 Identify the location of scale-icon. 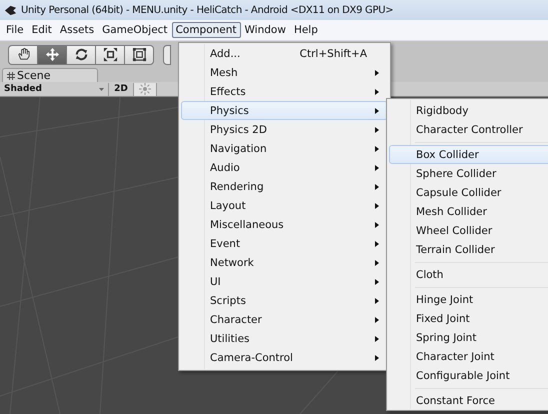
(110, 54).